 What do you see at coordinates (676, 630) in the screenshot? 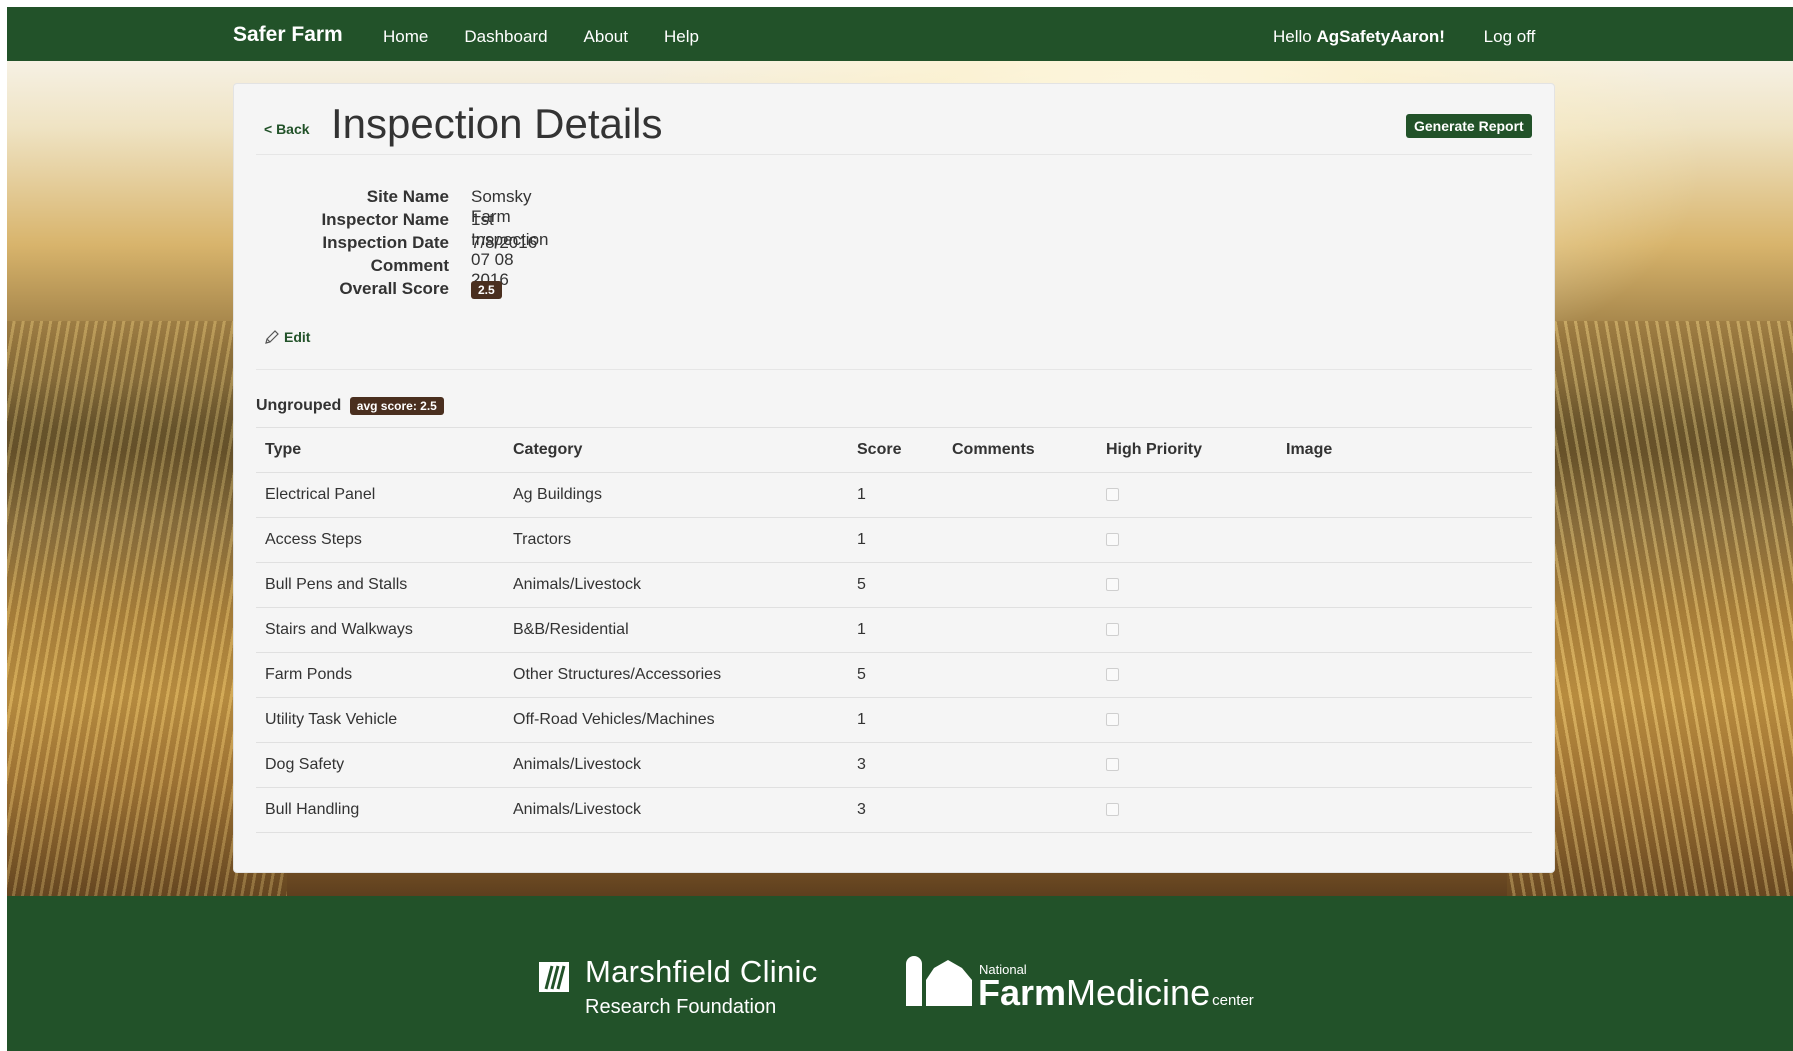
I see `cell-category: B&B/Residential` at bounding box center [676, 630].